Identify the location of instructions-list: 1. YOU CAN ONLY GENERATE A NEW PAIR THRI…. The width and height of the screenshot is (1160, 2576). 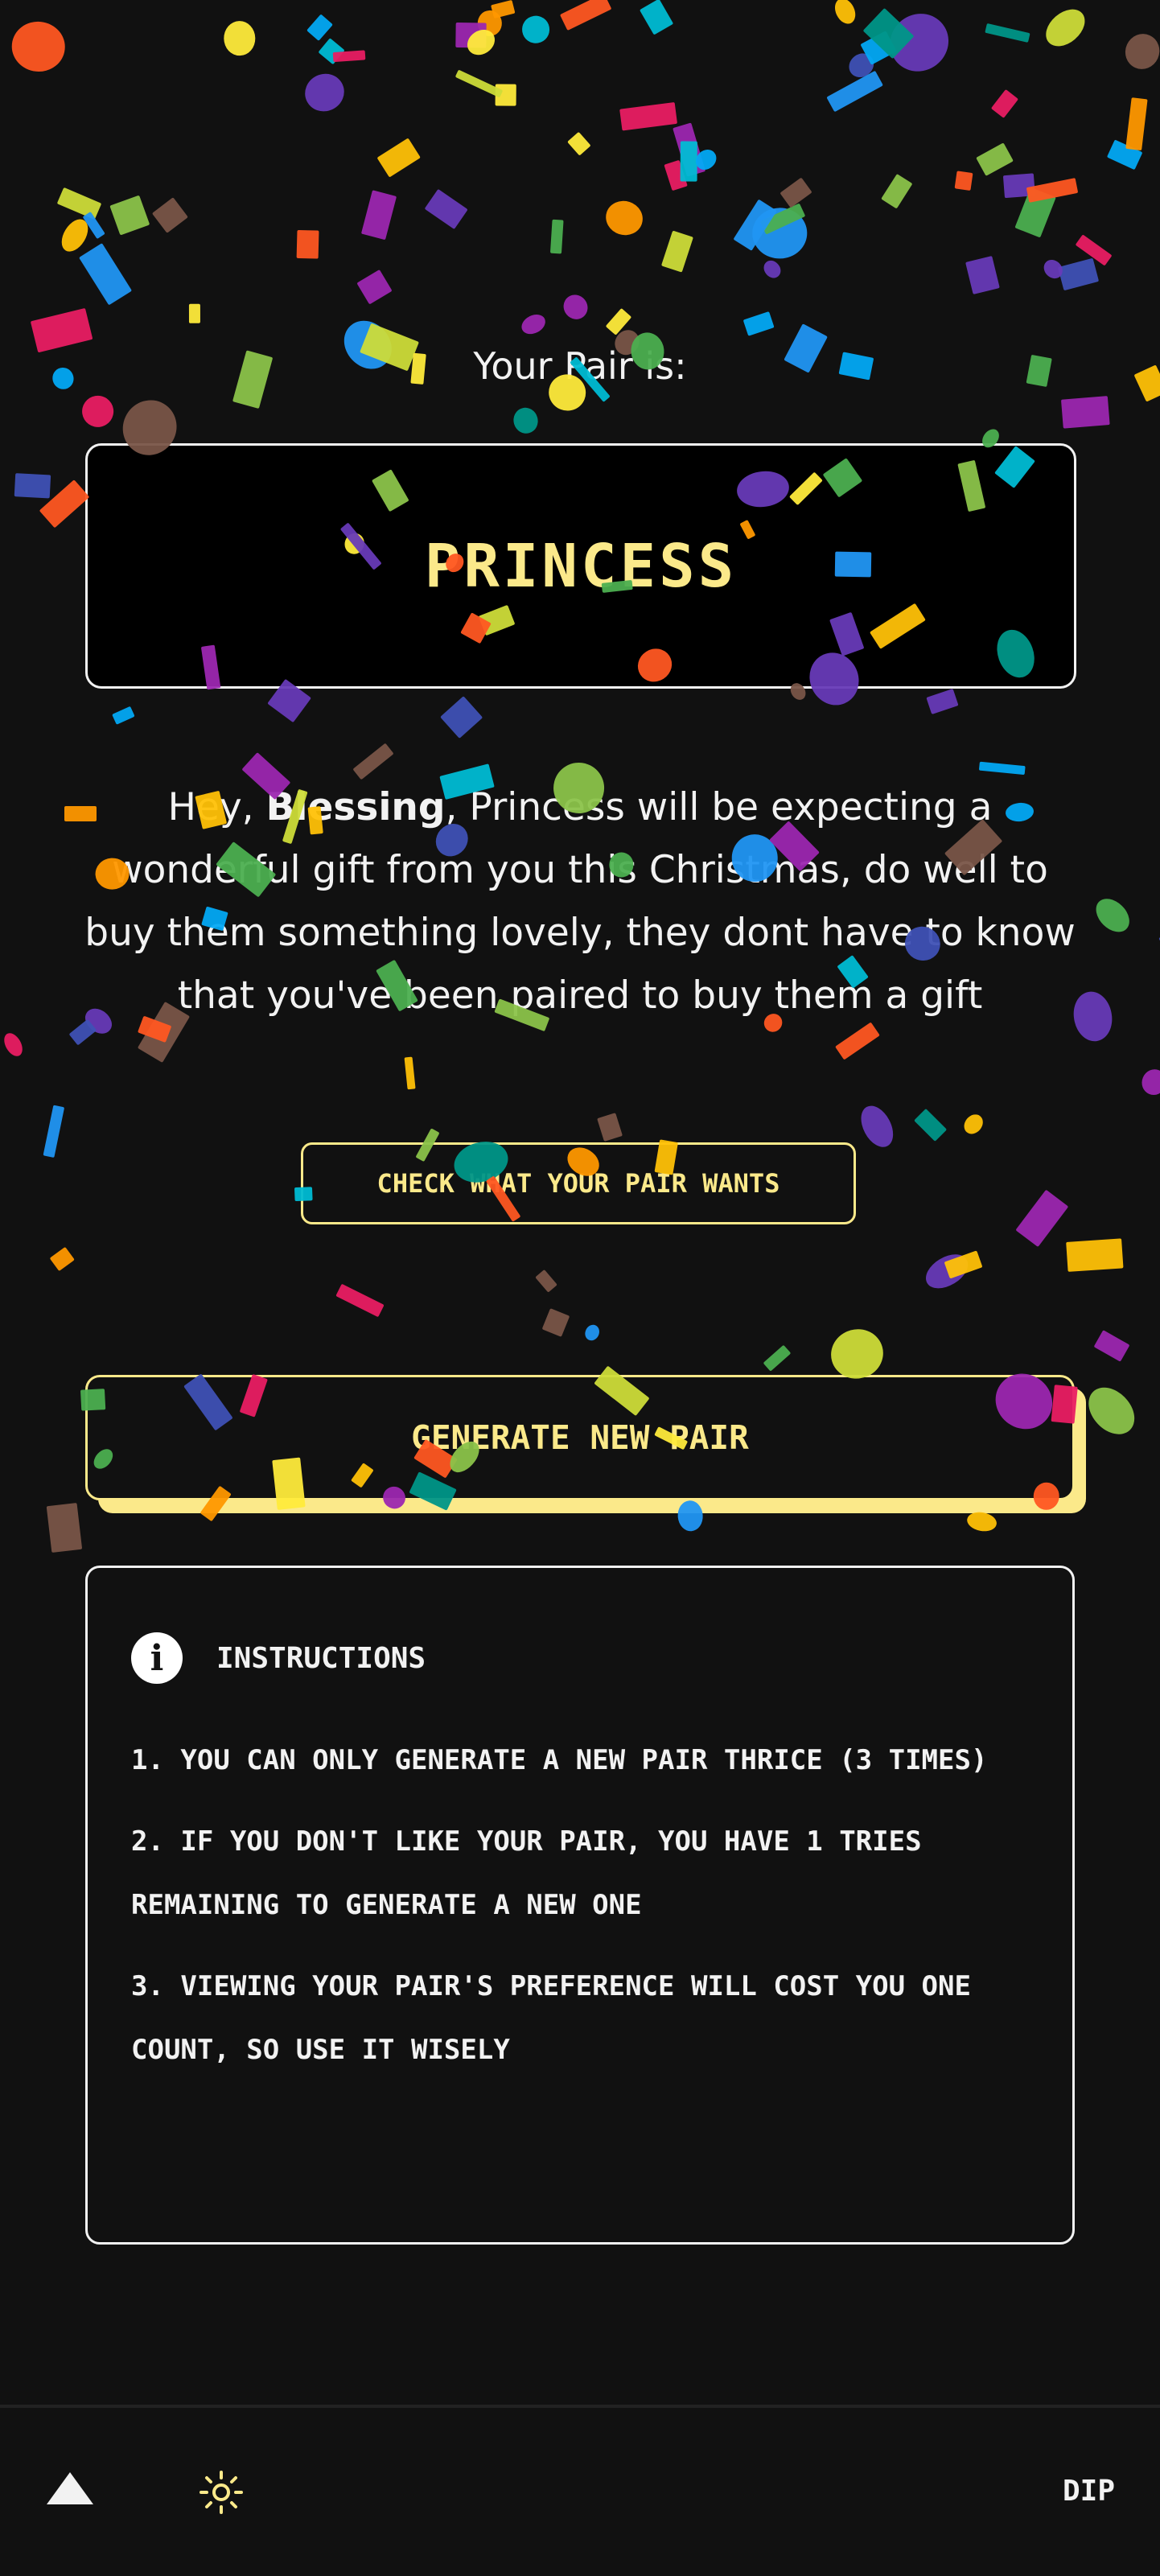
(581, 1914).